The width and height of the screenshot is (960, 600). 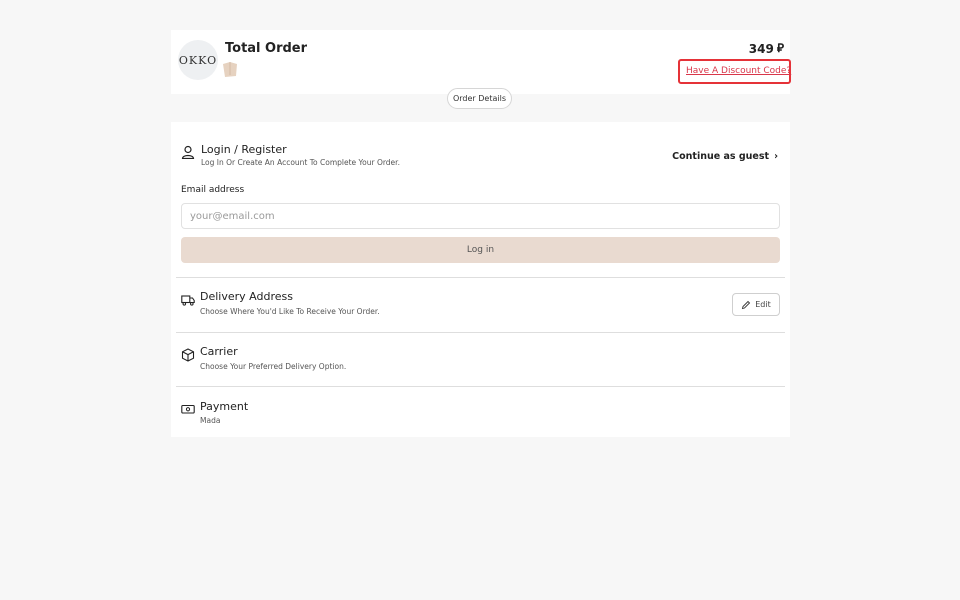 I want to click on continue-as-guest-label: Continue as guest, so click(x=721, y=156).